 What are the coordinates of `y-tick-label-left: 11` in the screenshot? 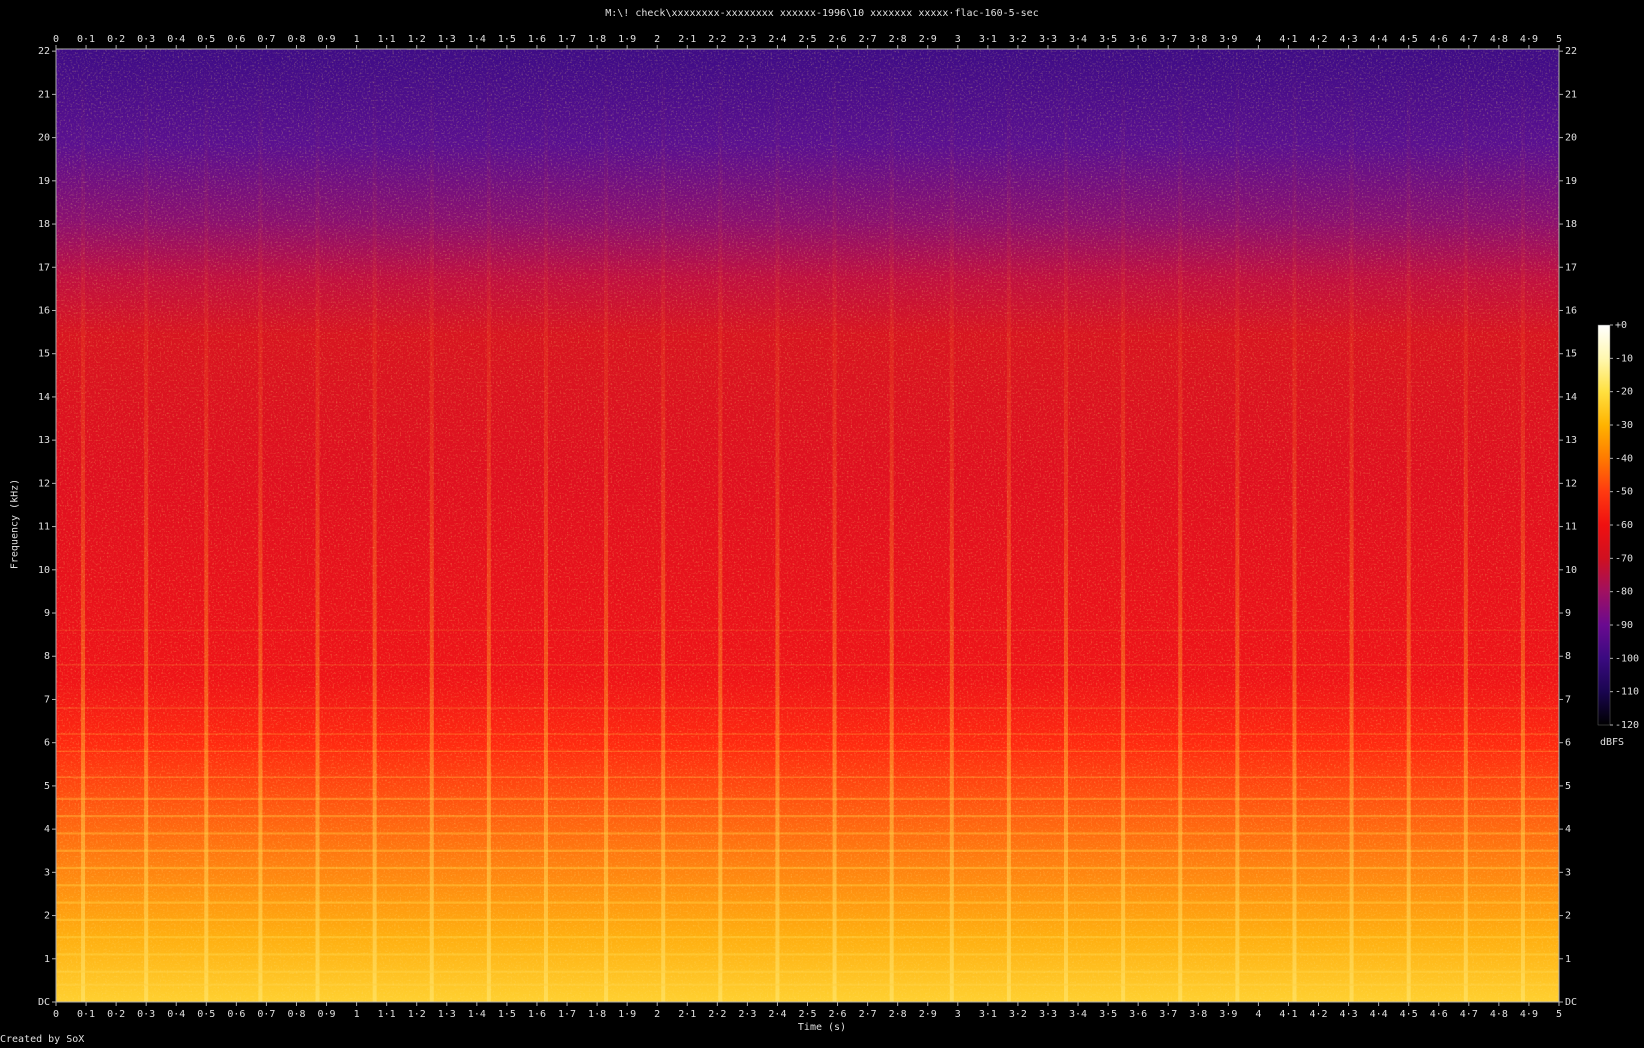 It's located at (44, 527).